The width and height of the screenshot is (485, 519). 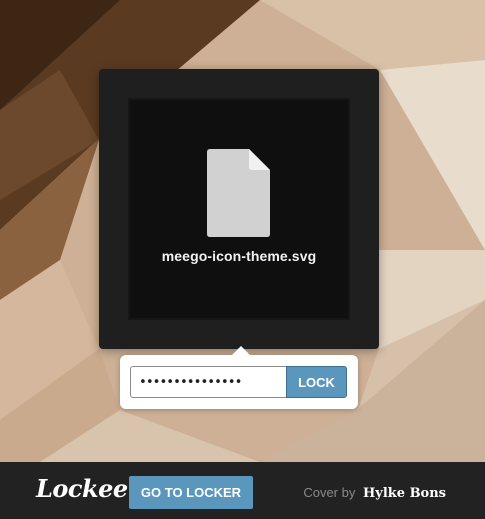 I want to click on footer: Lockee GO TO LOCKER Cover by Hylke Bons, so click(x=242, y=490).